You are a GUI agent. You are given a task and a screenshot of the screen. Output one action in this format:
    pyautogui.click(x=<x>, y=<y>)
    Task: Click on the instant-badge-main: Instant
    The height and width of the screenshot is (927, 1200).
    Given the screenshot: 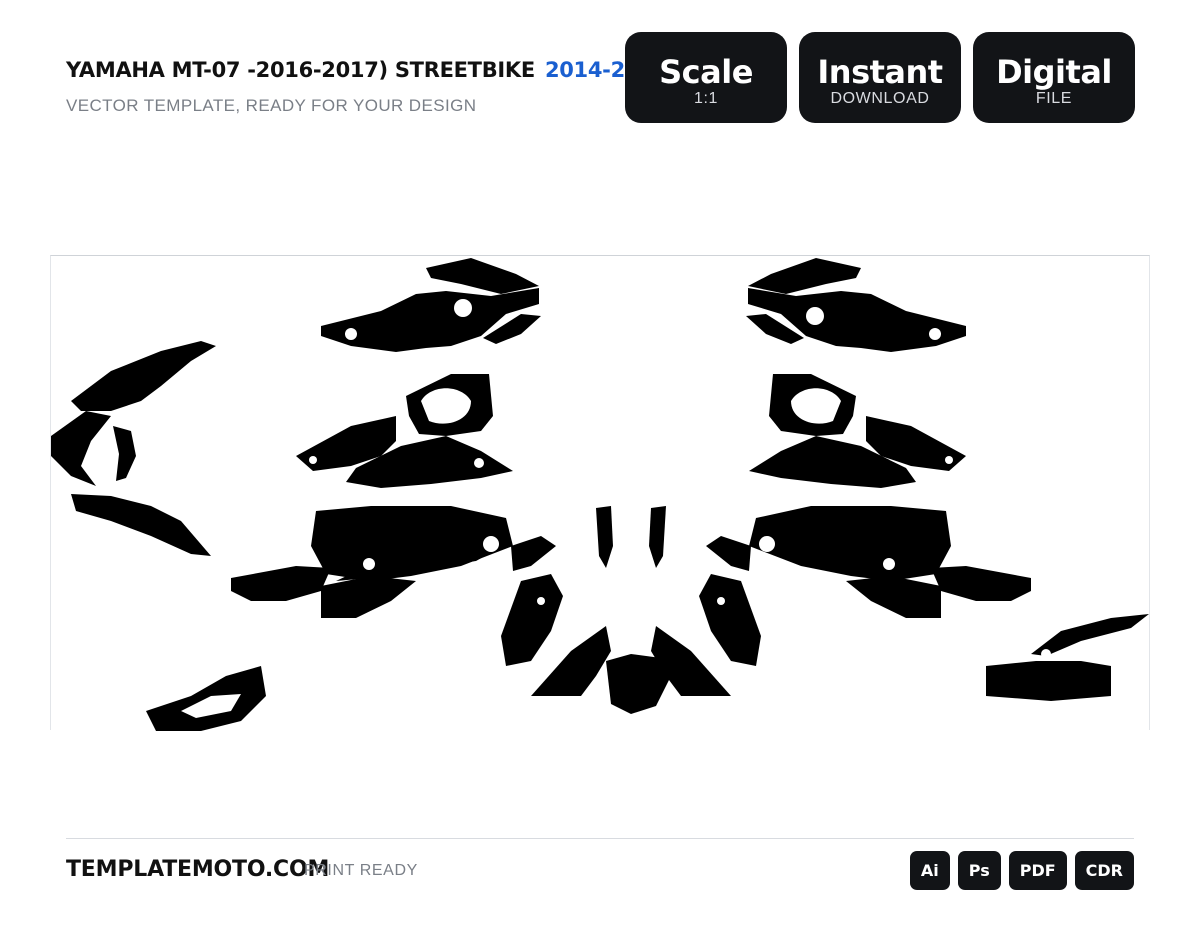 What is the action you would take?
    pyautogui.click(x=880, y=72)
    